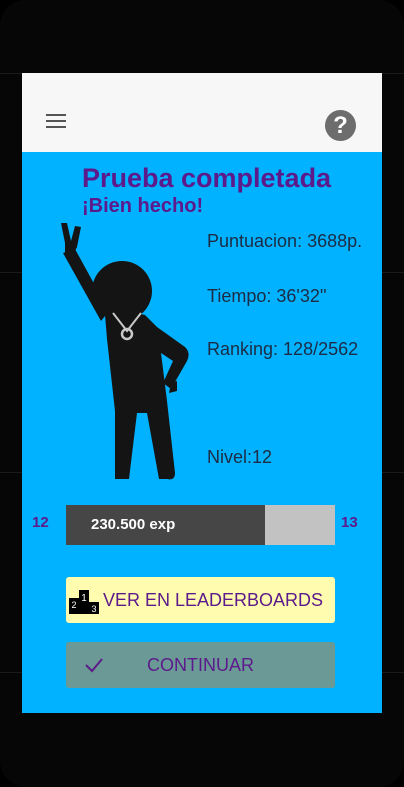 The height and width of the screenshot is (787, 404). I want to click on experience-progress-bar: 230.500 exp, so click(200, 525).